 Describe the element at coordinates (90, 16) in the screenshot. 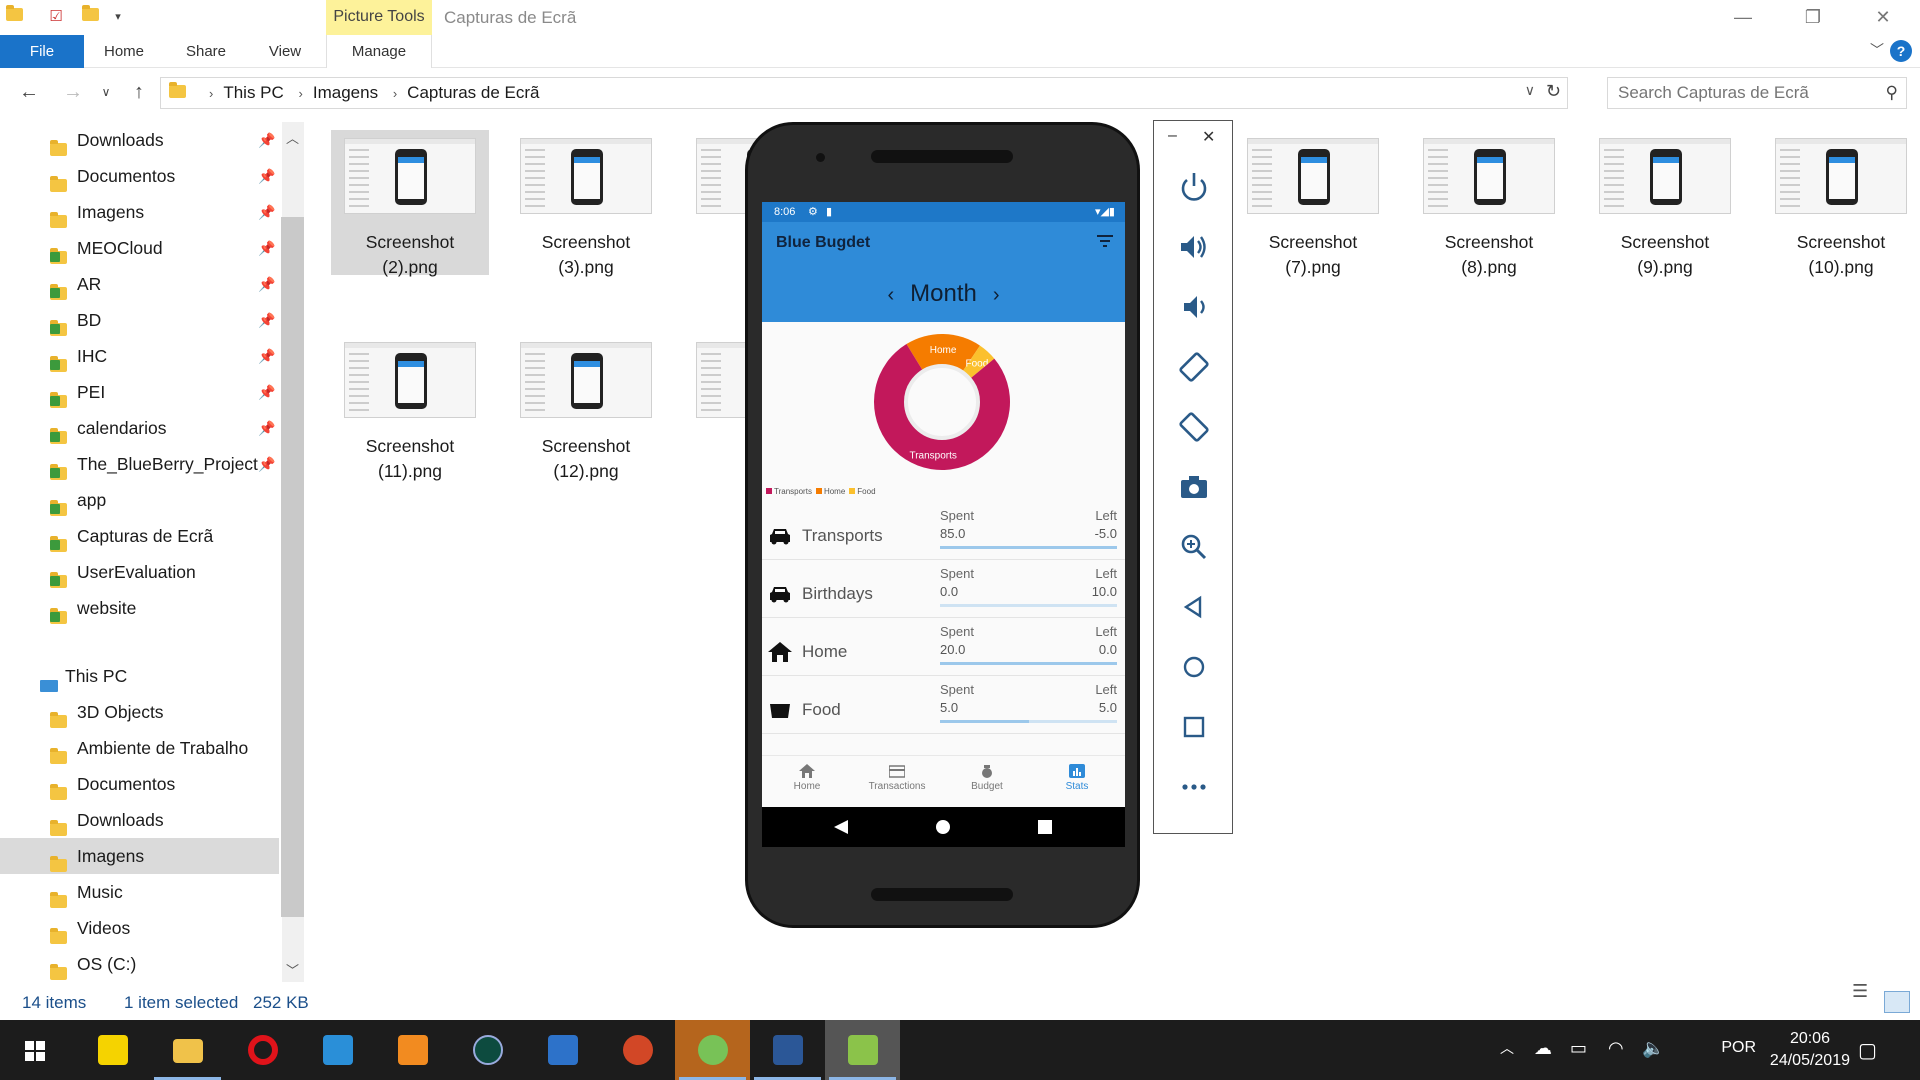

I see `new-folder-icon` at that location.